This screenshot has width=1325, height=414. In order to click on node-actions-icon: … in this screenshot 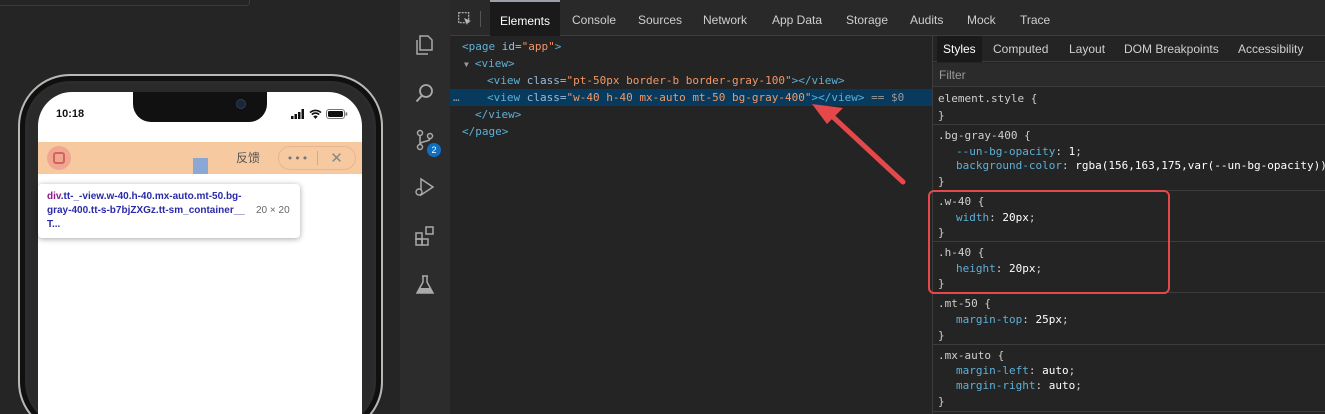, I will do `click(468, 97)`.